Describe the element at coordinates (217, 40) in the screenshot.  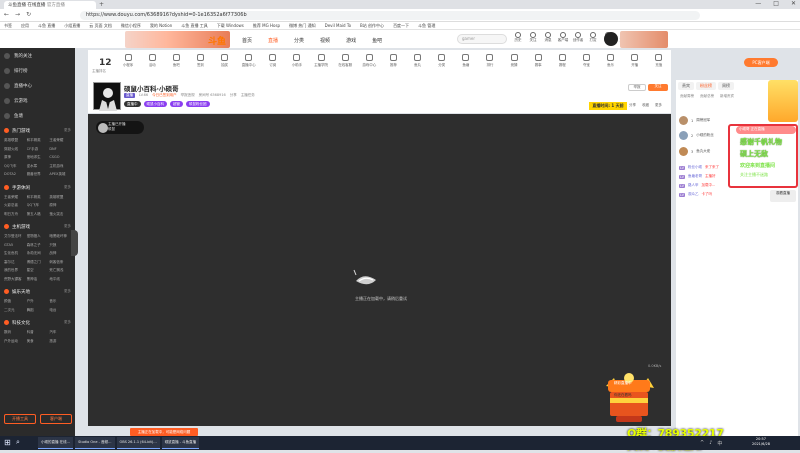
I see `site-logo: 斗鱼` at that location.